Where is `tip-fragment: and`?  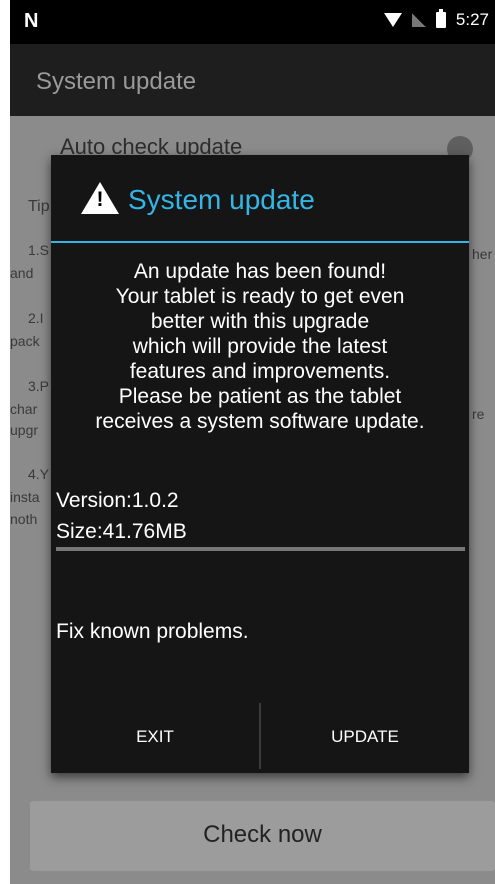
tip-fragment: and is located at coordinates (22, 273).